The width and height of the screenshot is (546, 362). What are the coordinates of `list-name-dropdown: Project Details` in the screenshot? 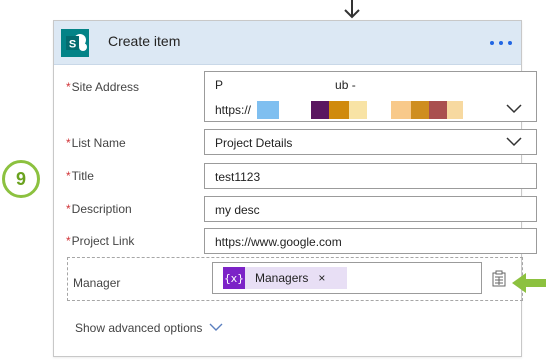 It's located at (370, 142).